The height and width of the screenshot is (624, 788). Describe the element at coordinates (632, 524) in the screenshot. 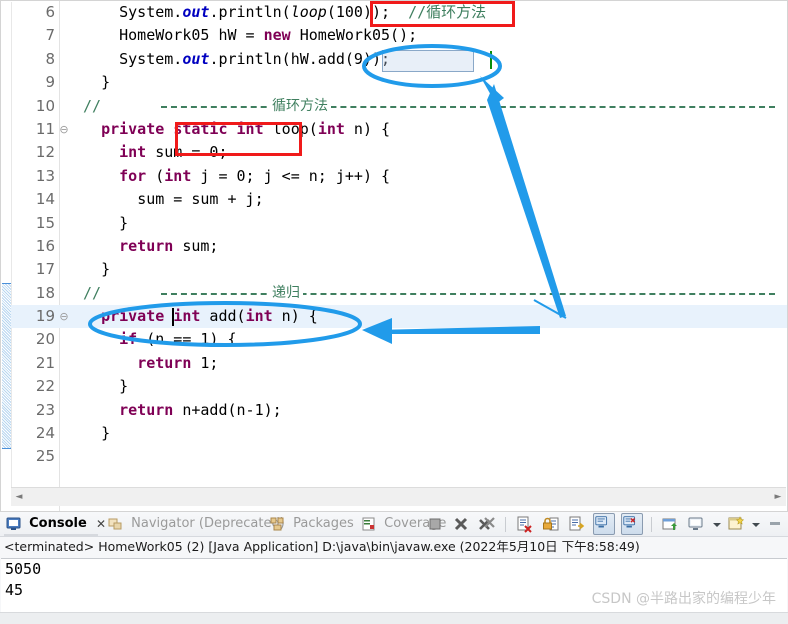

I see `show-console-on-error-button` at that location.